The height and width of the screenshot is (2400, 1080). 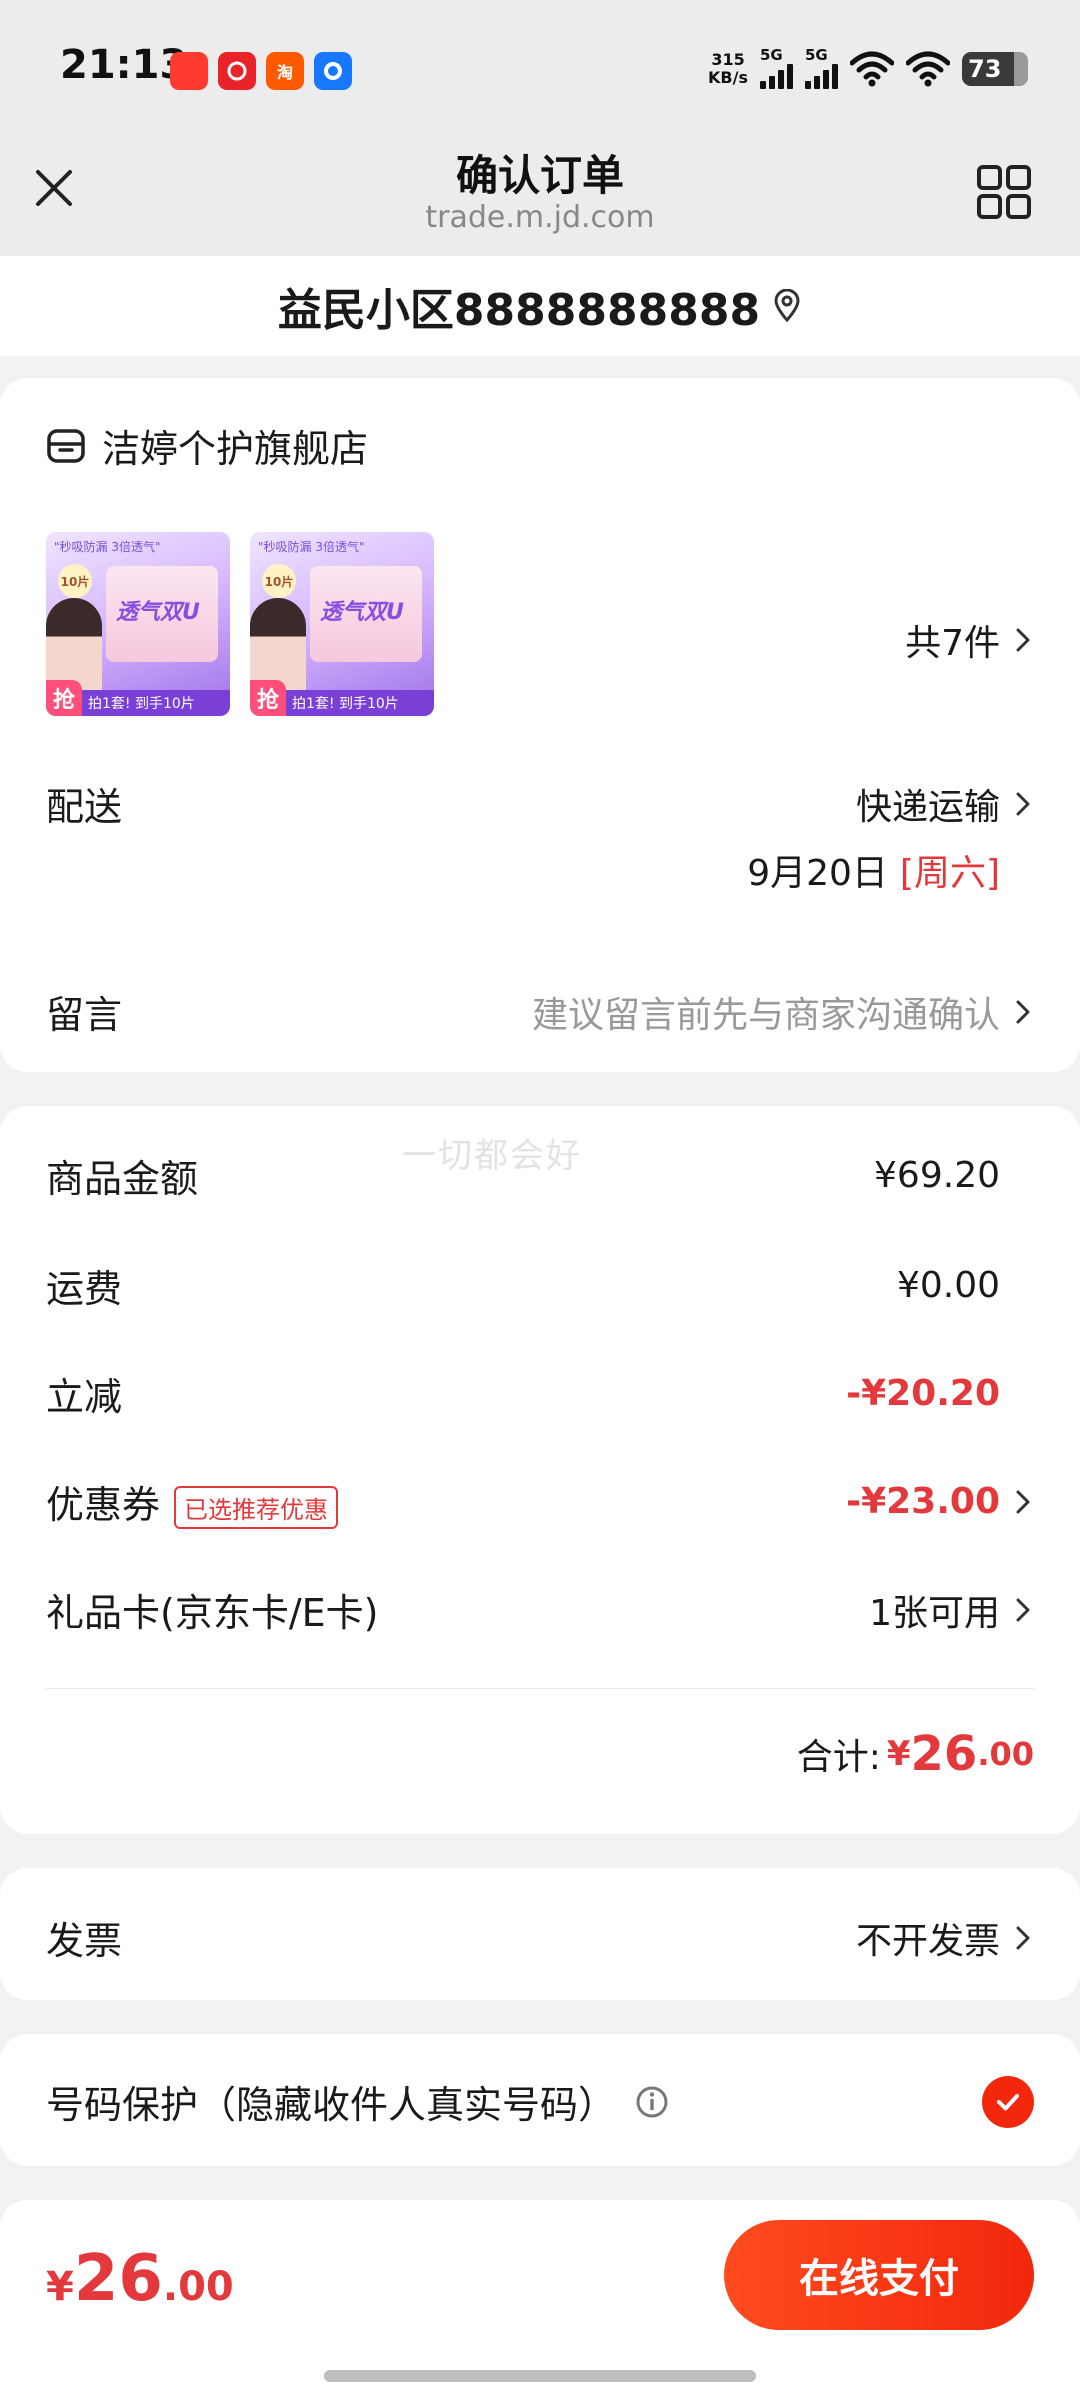 What do you see at coordinates (331, 2105) in the screenshot?
I see `privacy-label: 号码保护（隐藏收件人真实号码）` at bounding box center [331, 2105].